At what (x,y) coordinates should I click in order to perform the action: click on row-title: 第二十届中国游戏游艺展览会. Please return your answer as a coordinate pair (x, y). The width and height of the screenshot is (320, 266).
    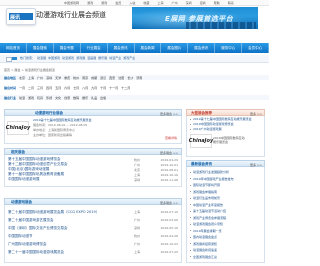
    Looking at the image, I should click on (71, 220).